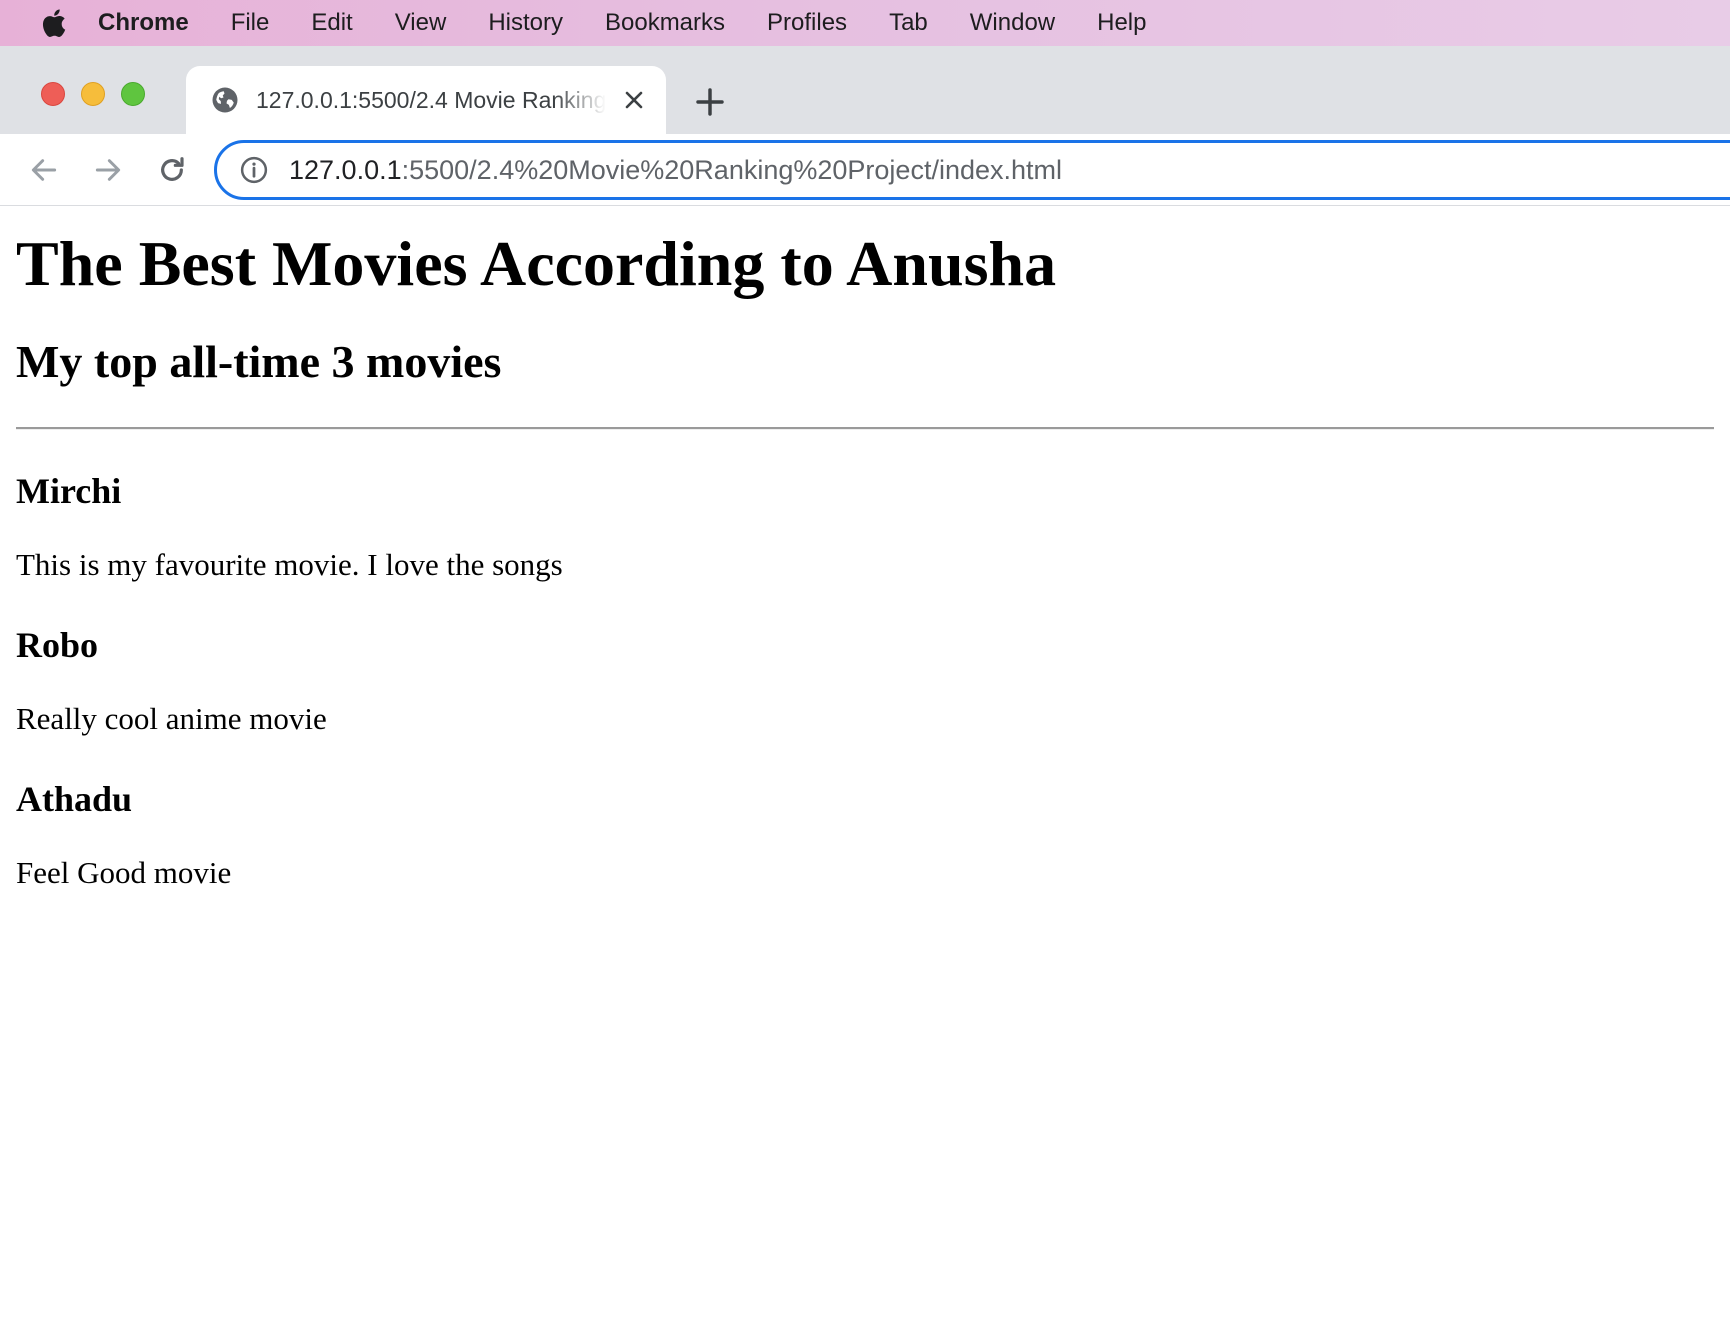  I want to click on new-tab-plus-icon, so click(710, 102).